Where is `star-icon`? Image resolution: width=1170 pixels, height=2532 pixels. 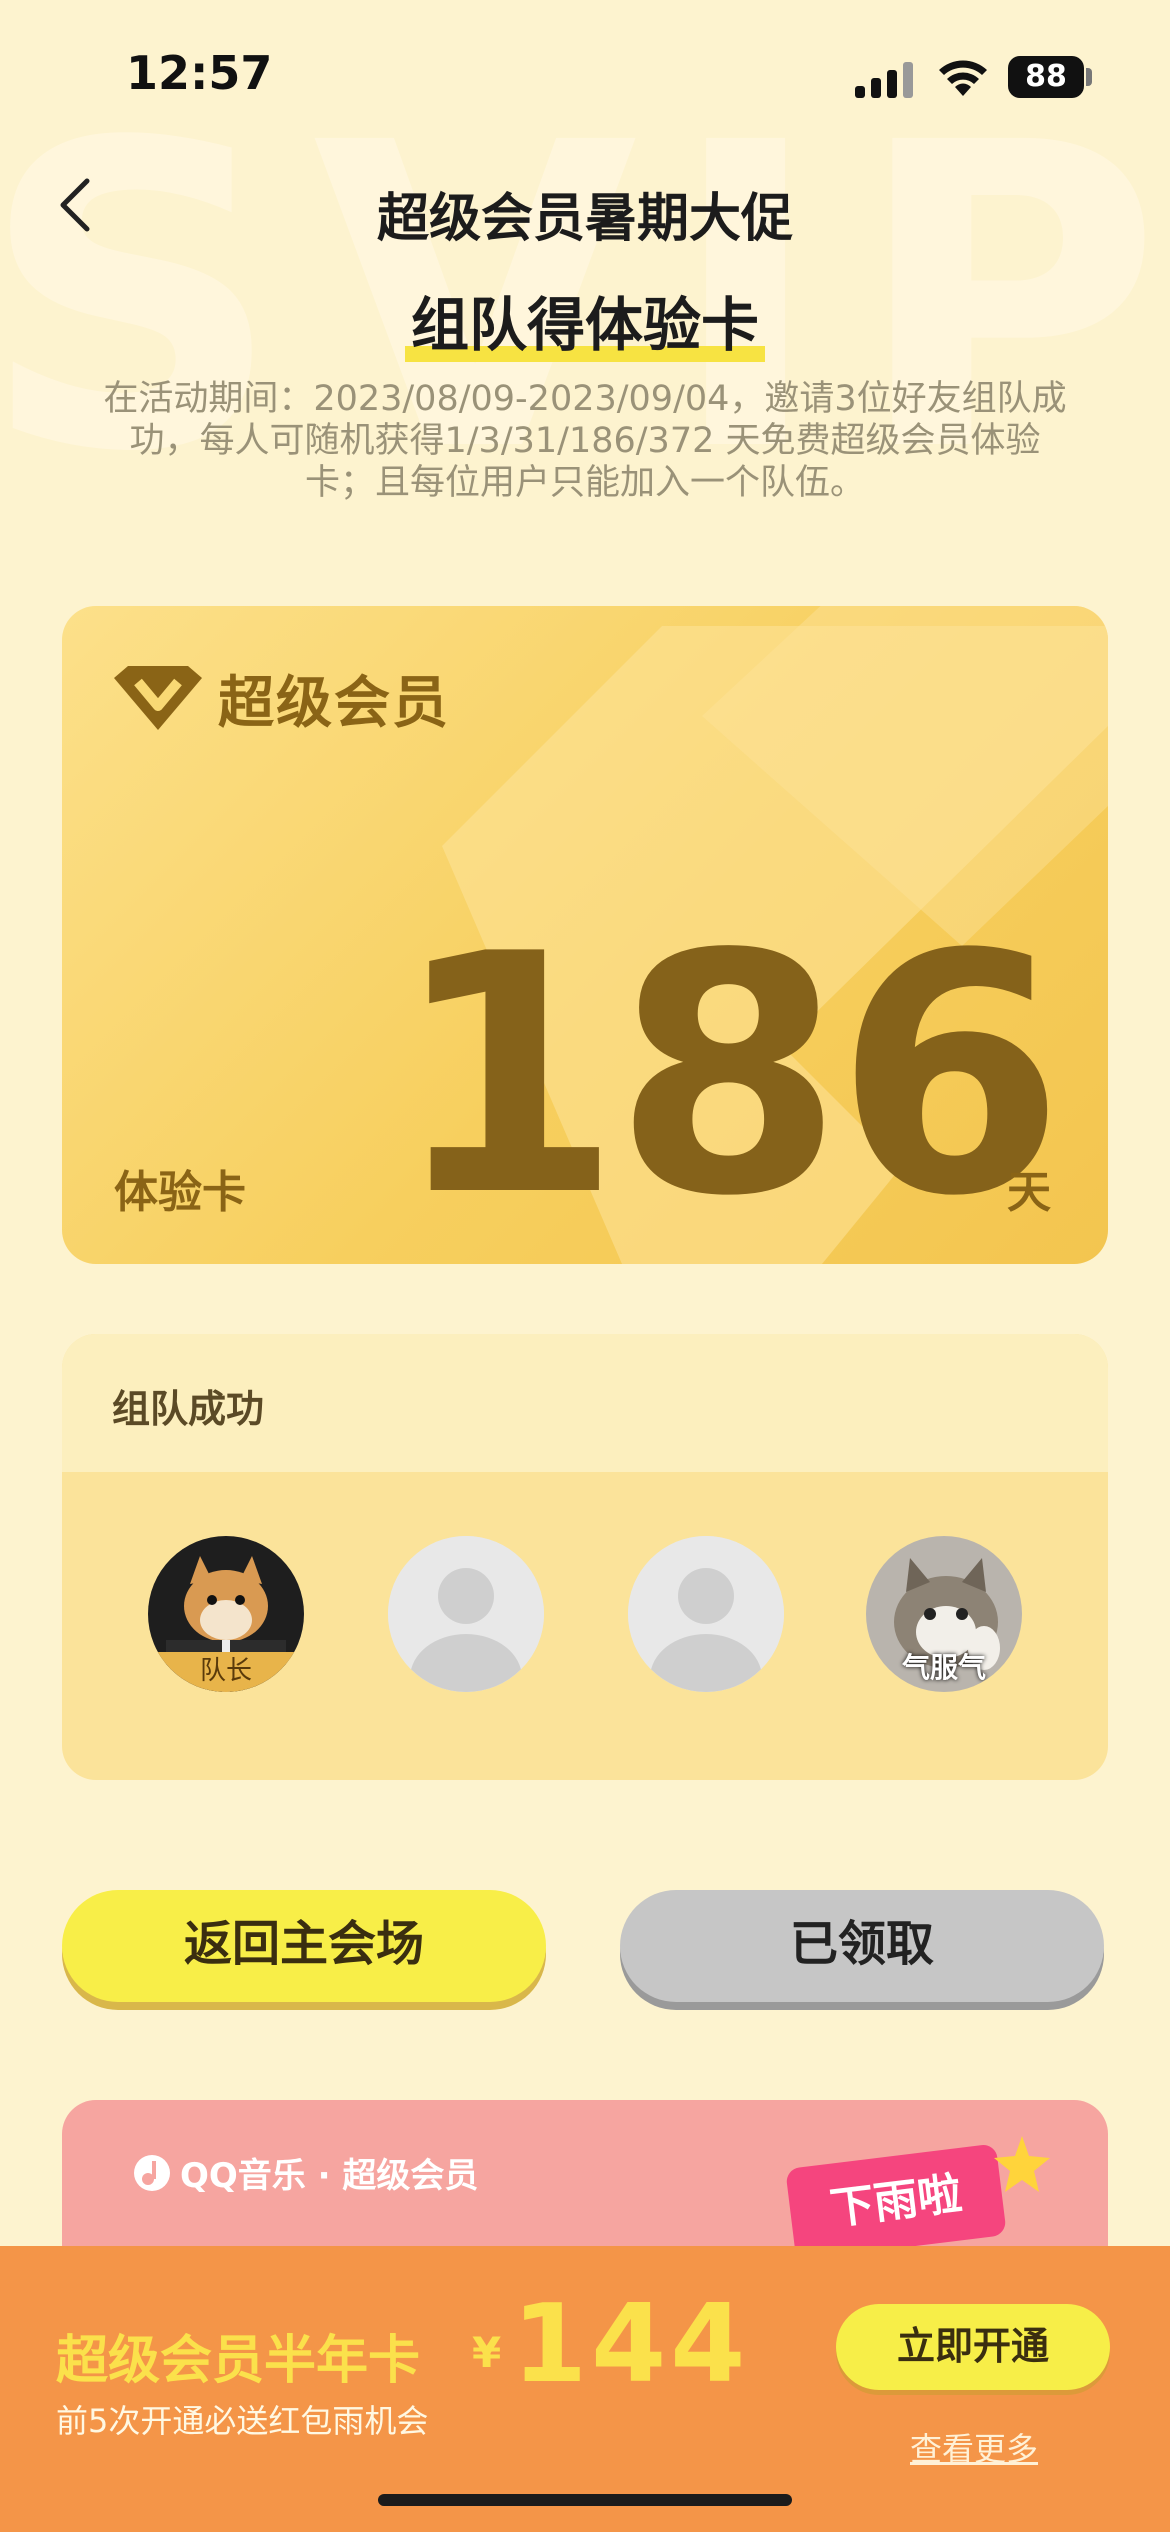
star-icon is located at coordinates (1022, 2164).